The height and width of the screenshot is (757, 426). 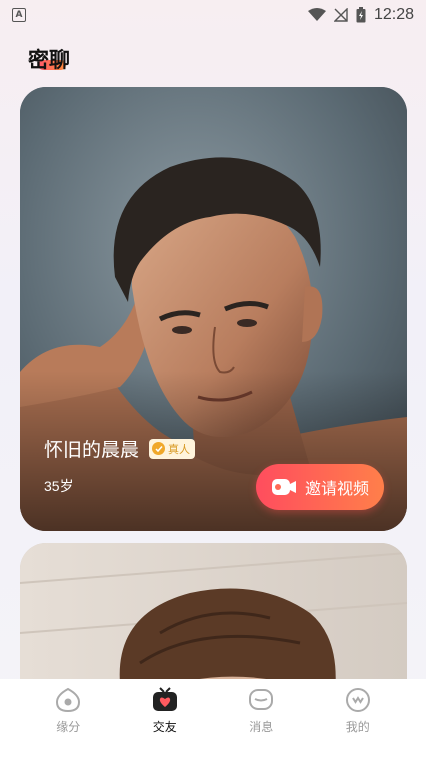 I want to click on tab-wode: 我的, so click(x=358, y=711).